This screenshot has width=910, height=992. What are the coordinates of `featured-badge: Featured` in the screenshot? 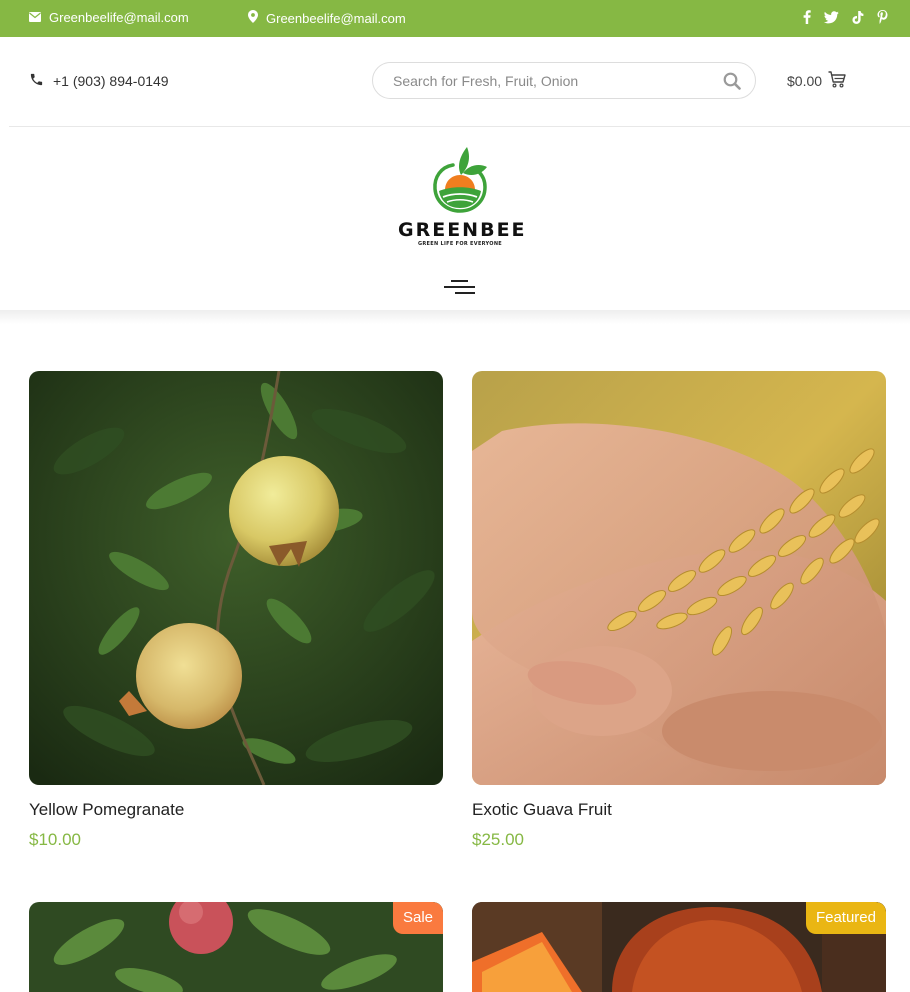 It's located at (845, 918).